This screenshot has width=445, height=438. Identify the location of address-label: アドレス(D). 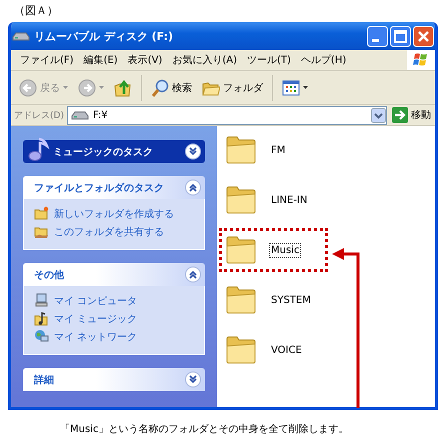
(39, 116).